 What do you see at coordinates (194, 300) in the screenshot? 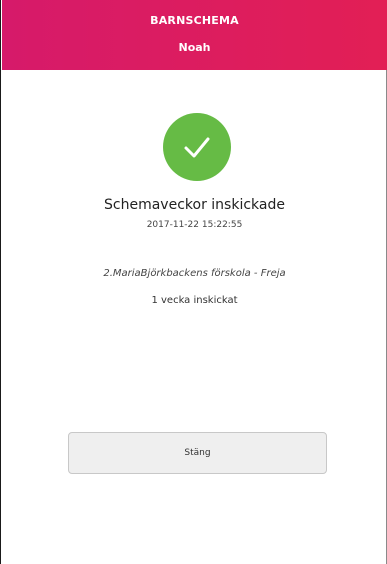
I see `weeks-sent-count: 1 vecka inskickat` at bounding box center [194, 300].